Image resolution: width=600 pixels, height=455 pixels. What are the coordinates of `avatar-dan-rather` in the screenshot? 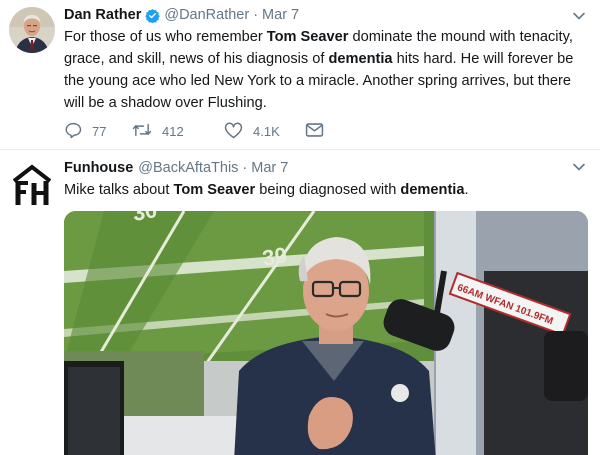 It's located at (32, 30).